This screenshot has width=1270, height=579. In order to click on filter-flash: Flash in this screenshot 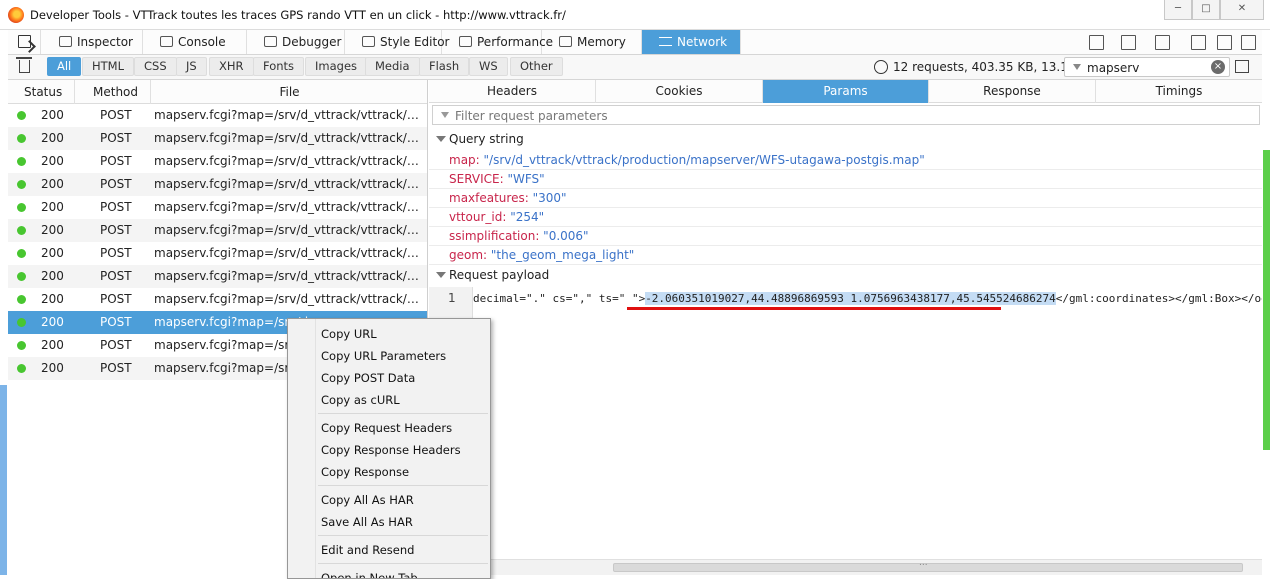, I will do `click(444, 66)`.